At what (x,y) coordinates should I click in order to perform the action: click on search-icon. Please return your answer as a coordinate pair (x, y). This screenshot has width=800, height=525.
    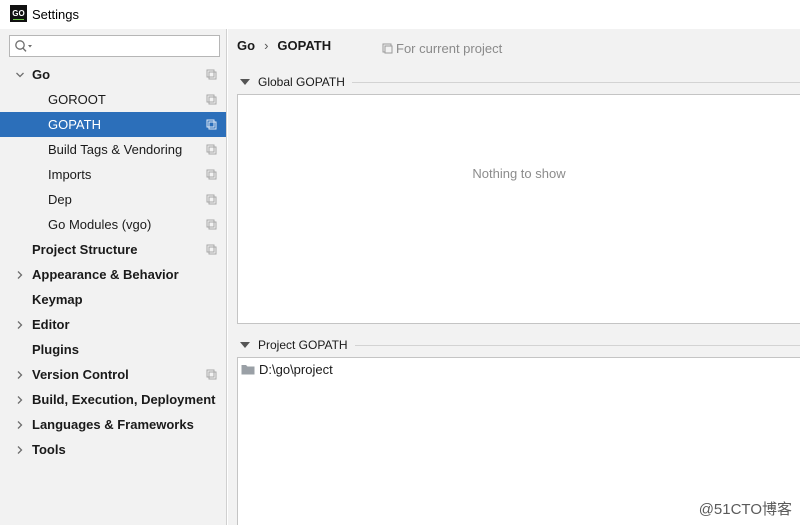
    Looking at the image, I should click on (24, 46).